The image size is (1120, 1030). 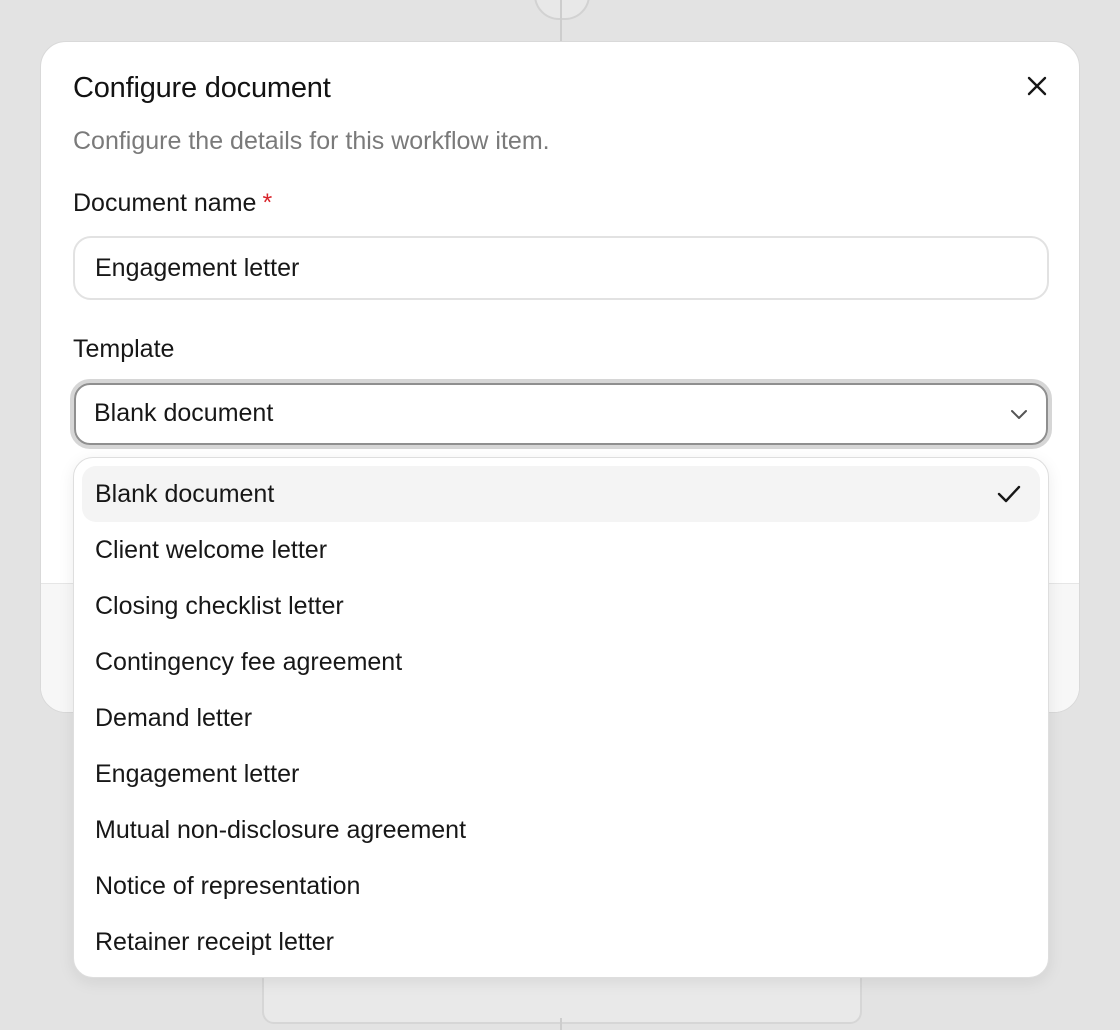 What do you see at coordinates (185, 493) in the screenshot?
I see `template-option-label: Blank document` at bounding box center [185, 493].